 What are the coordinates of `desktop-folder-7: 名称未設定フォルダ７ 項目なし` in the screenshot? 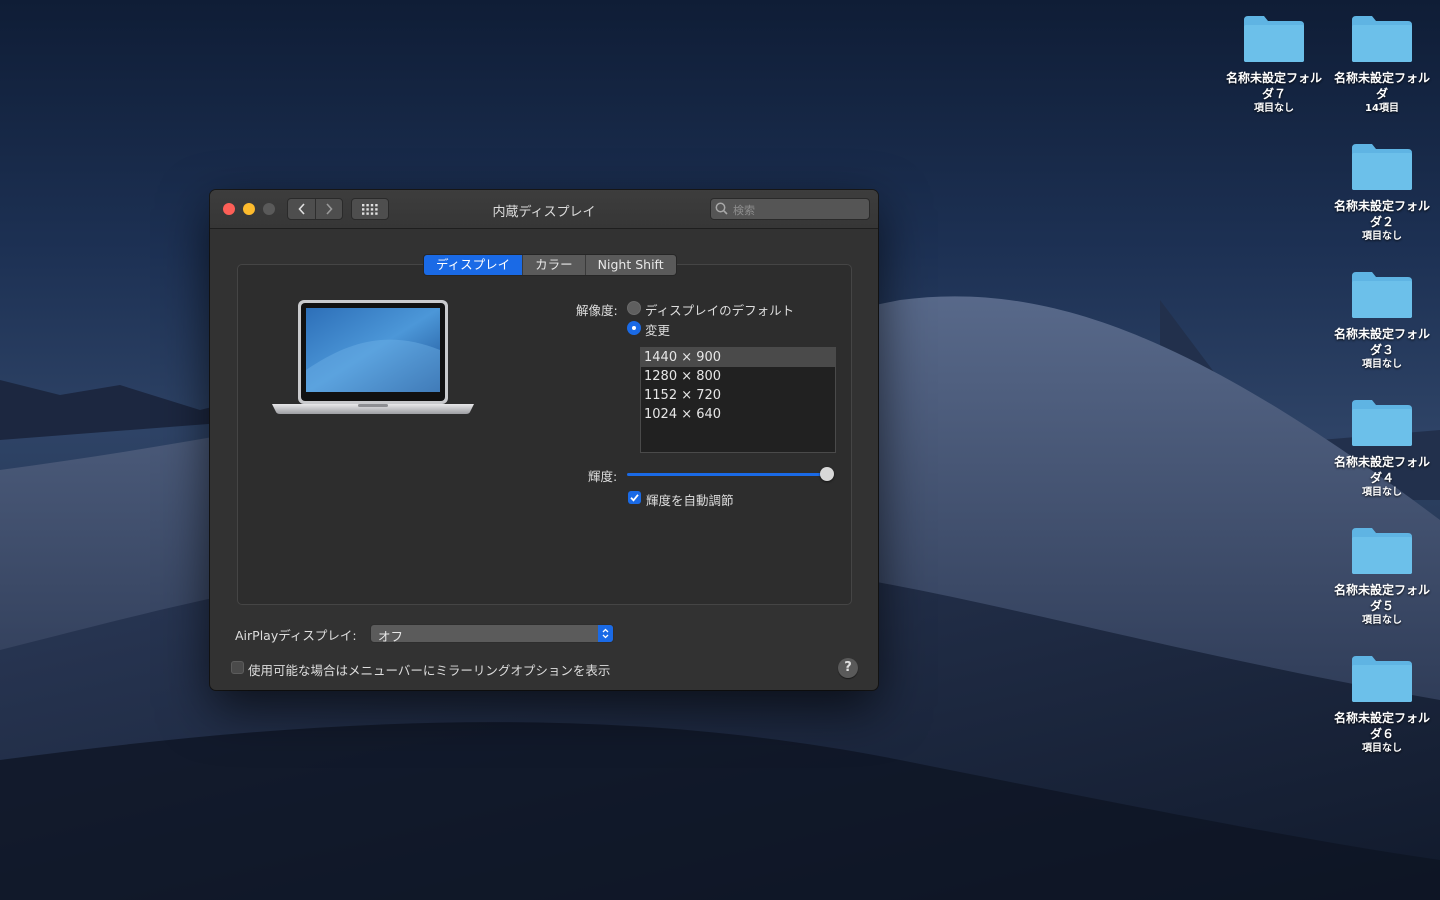 It's located at (1274, 64).